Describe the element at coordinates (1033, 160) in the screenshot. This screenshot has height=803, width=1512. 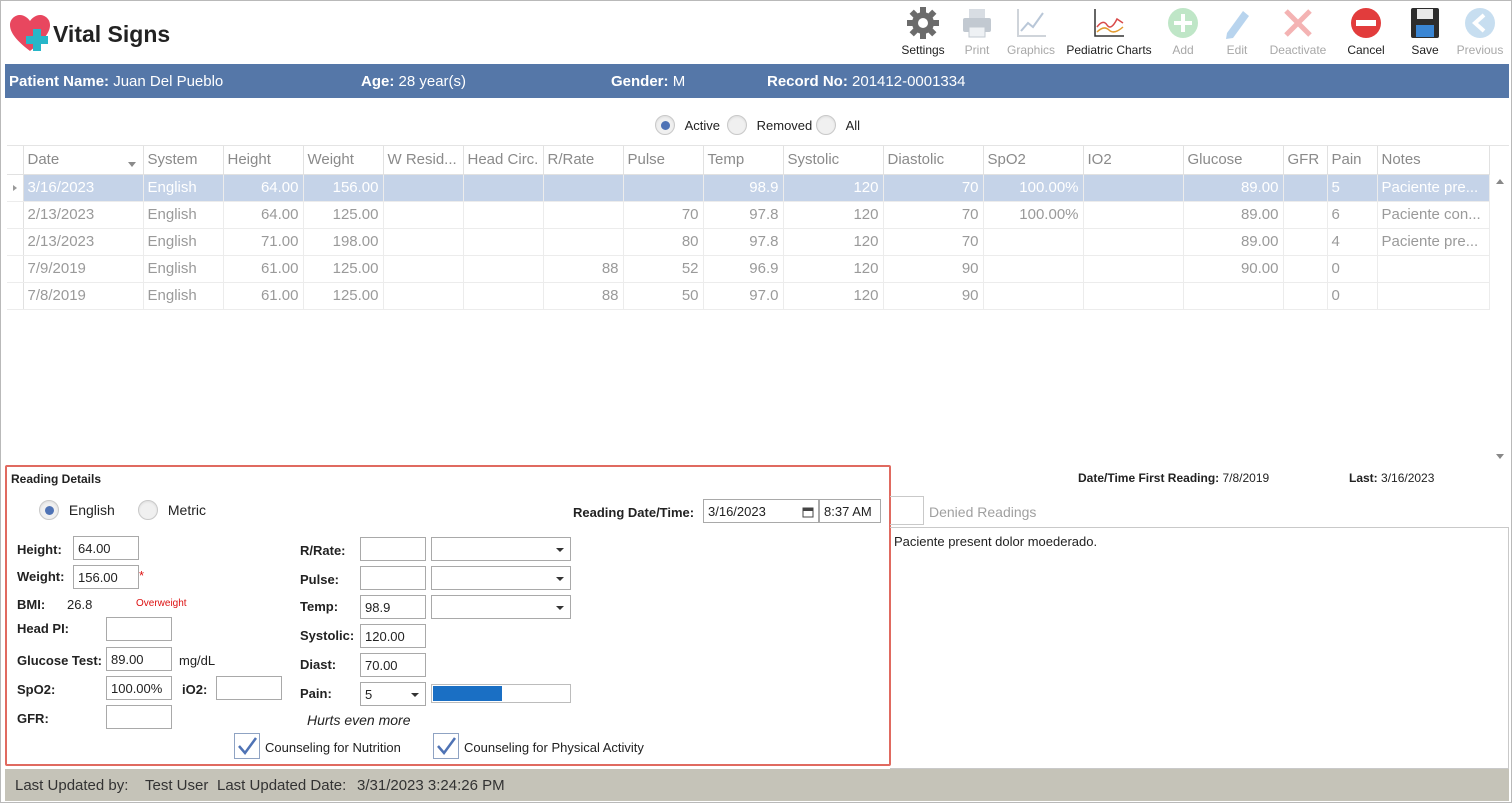
I see `column-header: SpO2` at that location.